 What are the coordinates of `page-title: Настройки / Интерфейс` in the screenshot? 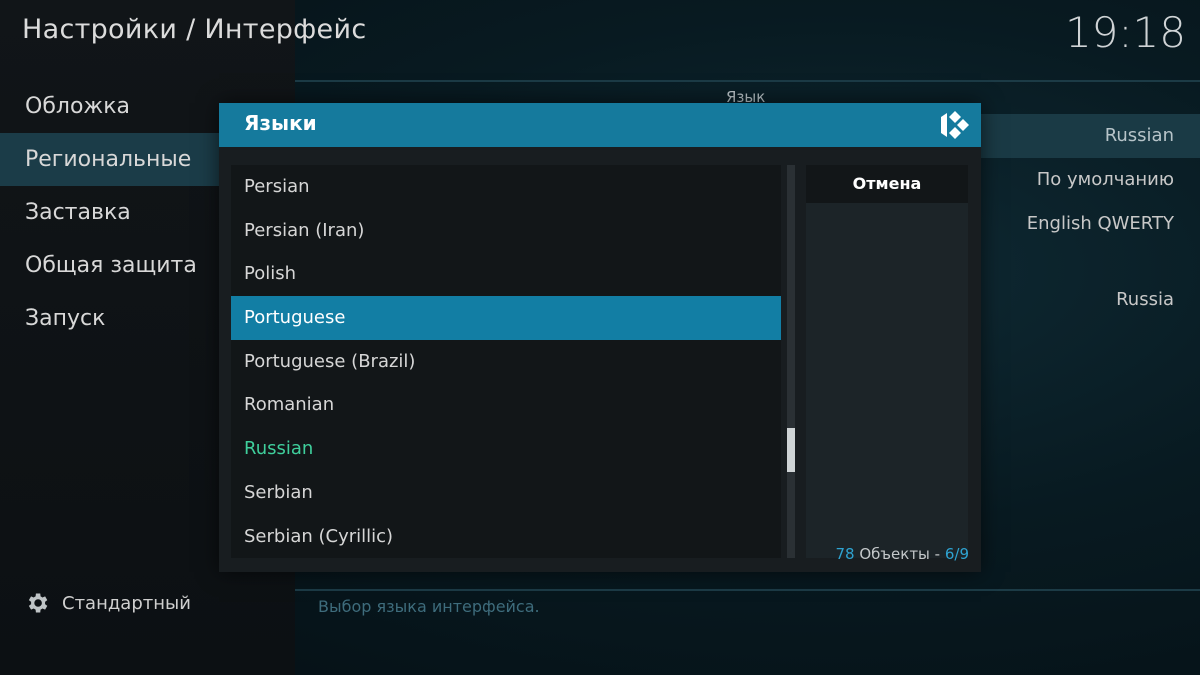 It's located at (194, 29).